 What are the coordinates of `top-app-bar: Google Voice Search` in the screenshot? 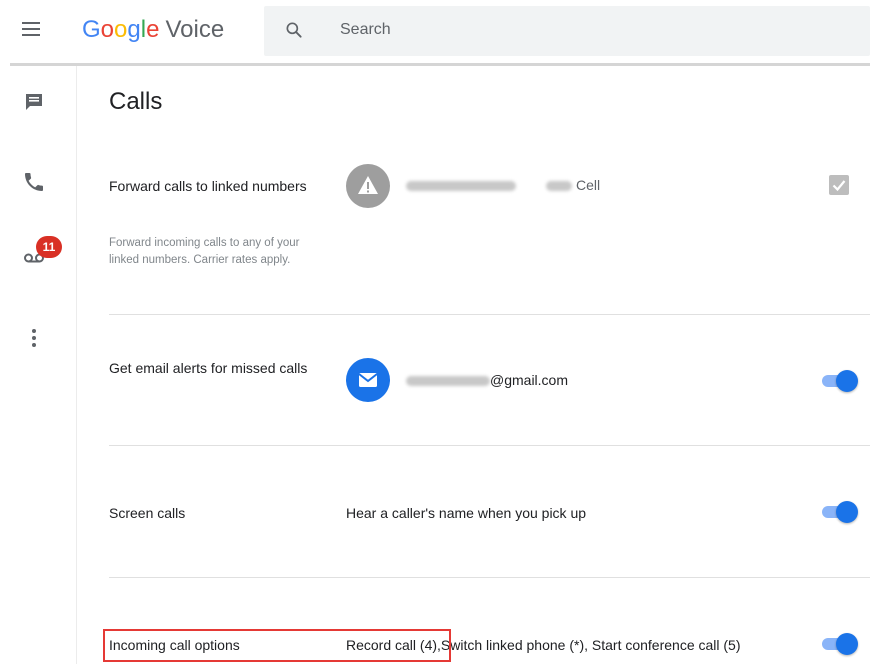 It's located at (435, 32).